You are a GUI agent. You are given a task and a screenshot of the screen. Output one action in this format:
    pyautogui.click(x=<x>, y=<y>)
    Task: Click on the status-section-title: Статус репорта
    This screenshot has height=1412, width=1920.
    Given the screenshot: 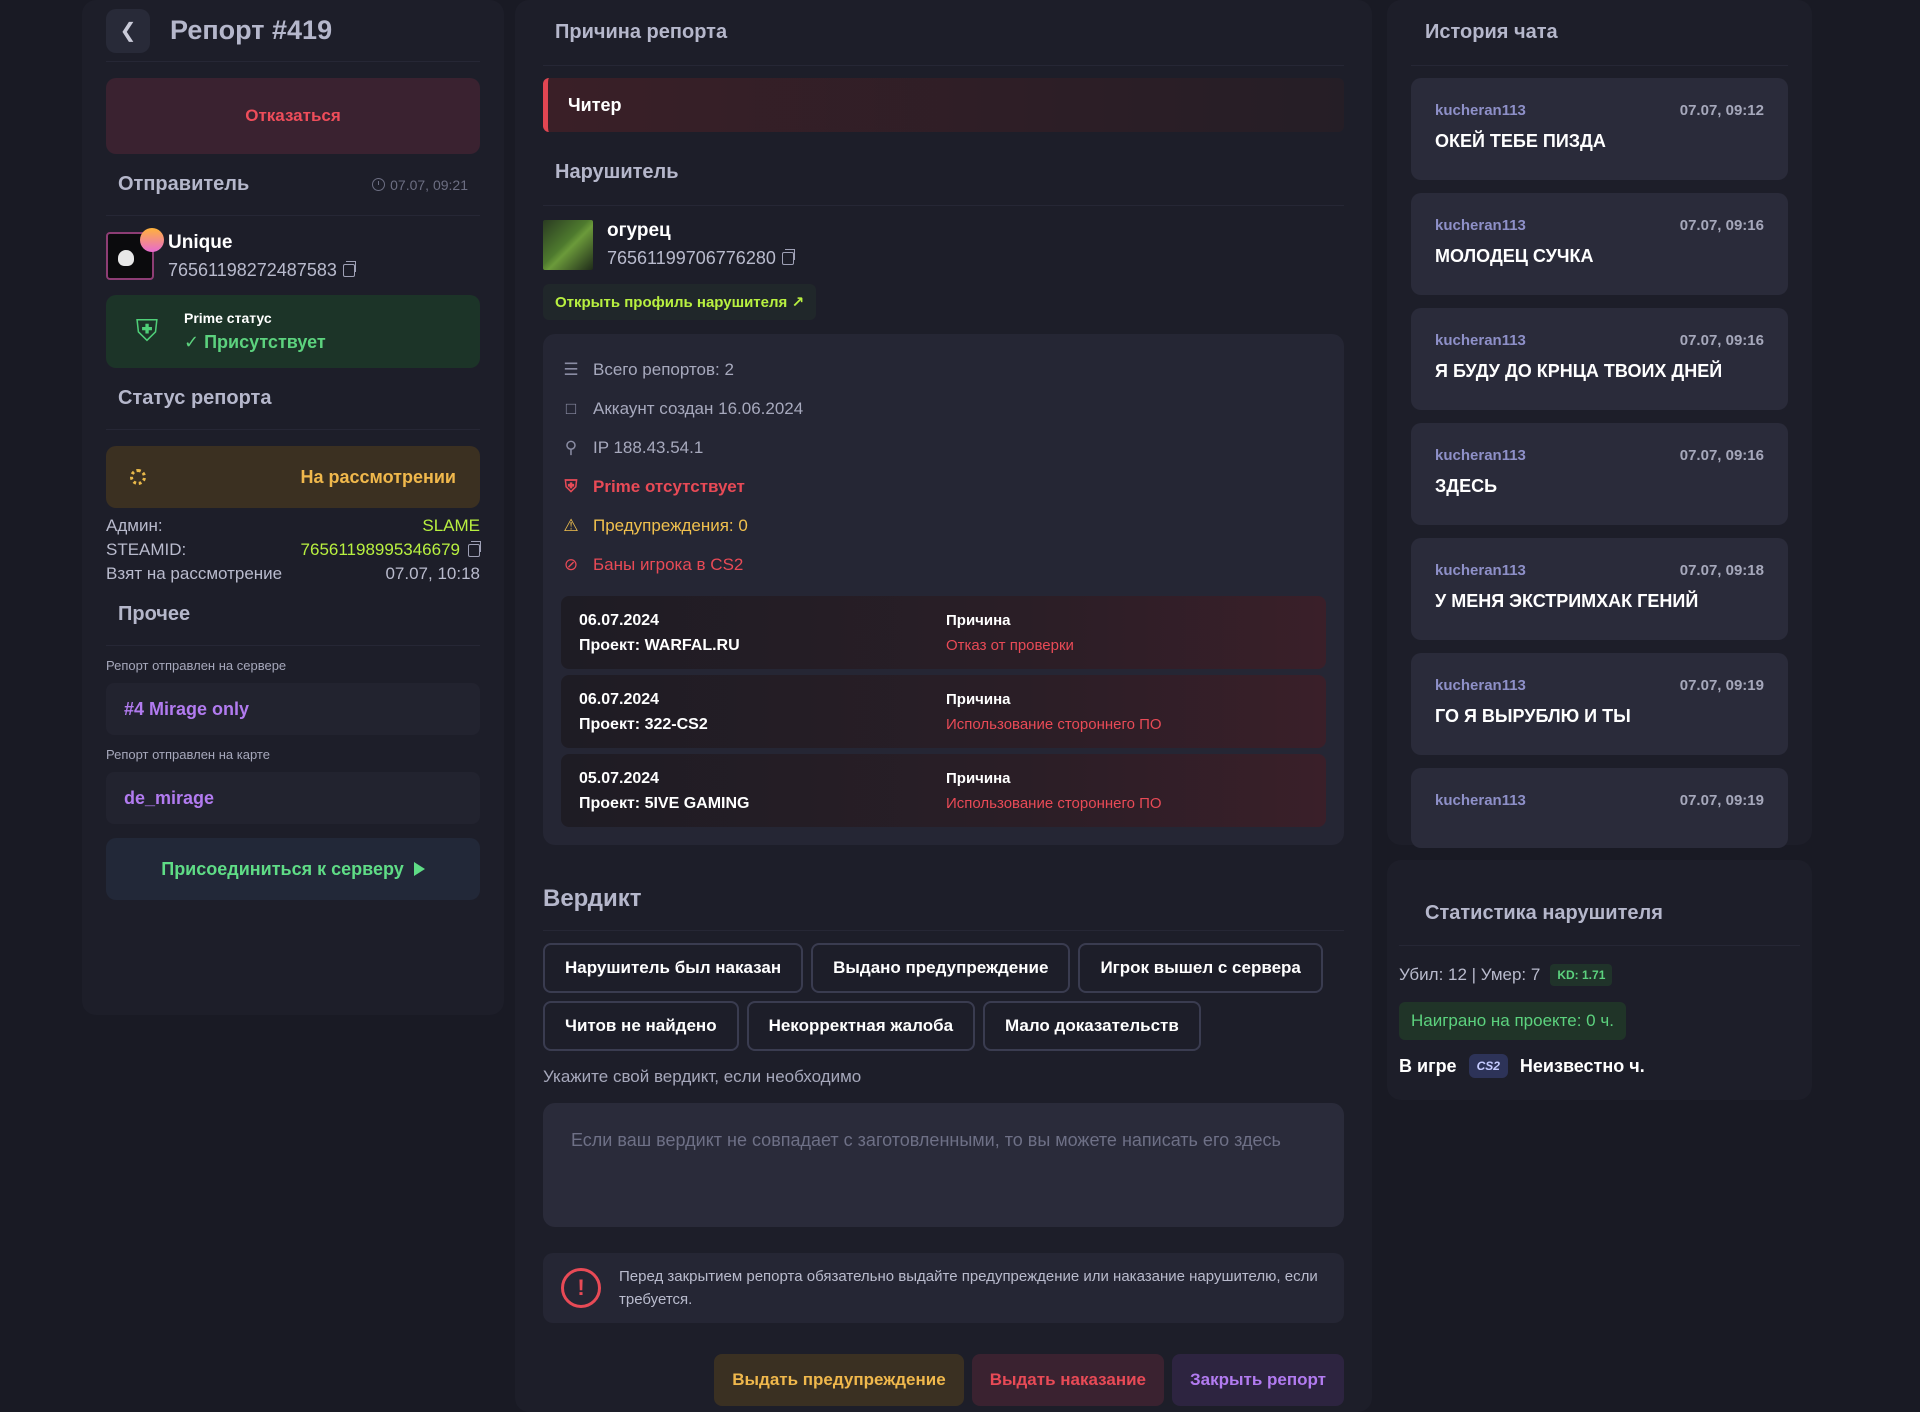 What is the action you would take?
    pyautogui.click(x=195, y=398)
    